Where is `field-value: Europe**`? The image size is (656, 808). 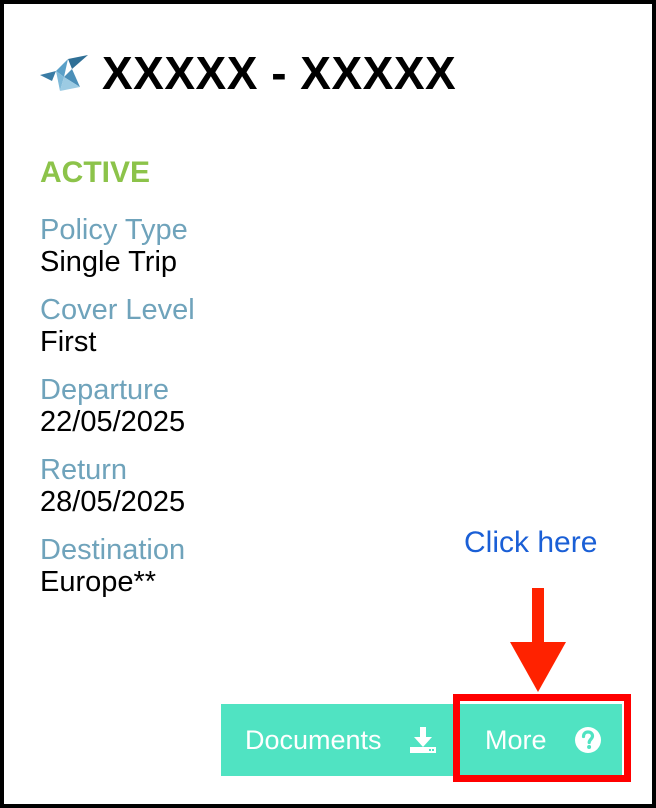
field-value: Europe** is located at coordinates (98, 582).